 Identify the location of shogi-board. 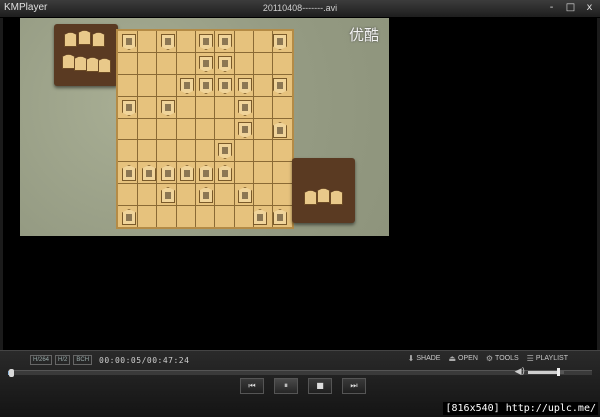
(205, 129).